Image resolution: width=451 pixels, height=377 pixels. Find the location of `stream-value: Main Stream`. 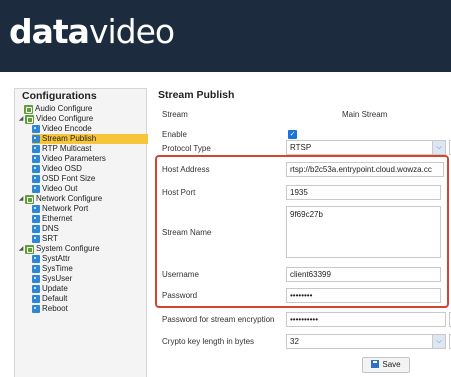

stream-value: Main Stream is located at coordinates (365, 114).